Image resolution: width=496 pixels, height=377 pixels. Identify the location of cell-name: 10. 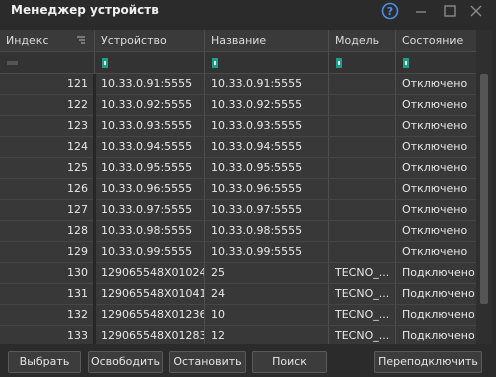
(267, 315).